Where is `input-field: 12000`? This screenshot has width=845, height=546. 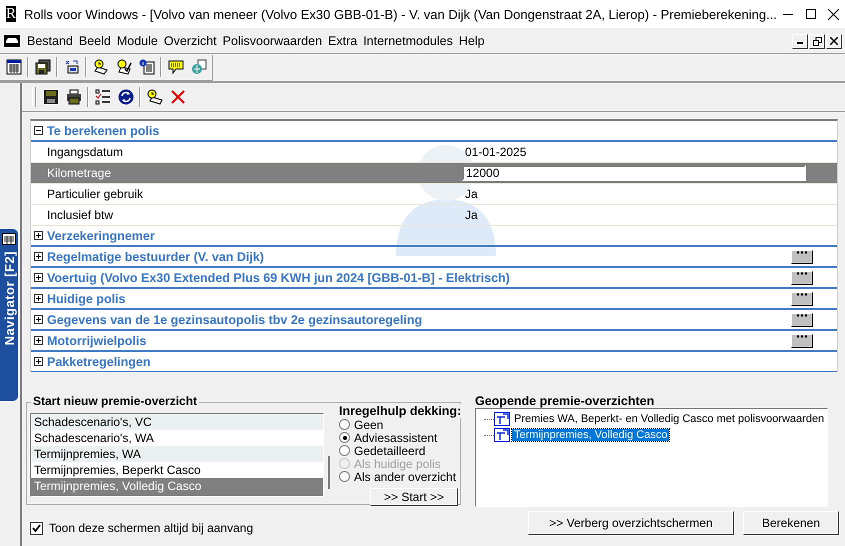
input-field: 12000 is located at coordinates (634, 173).